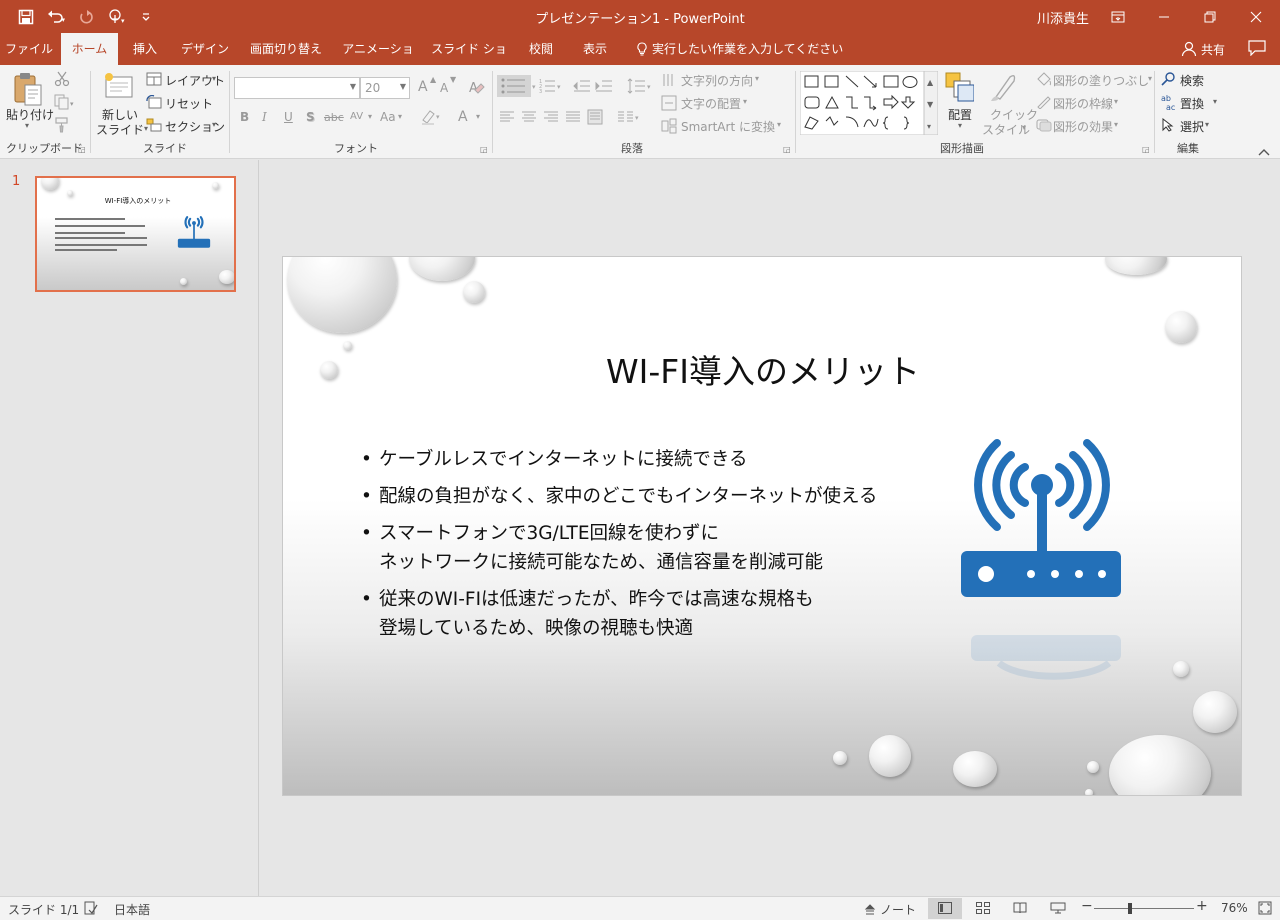  Describe the element at coordinates (1192, 126) in the screenshot. I see `select-button: 選択` at that location.